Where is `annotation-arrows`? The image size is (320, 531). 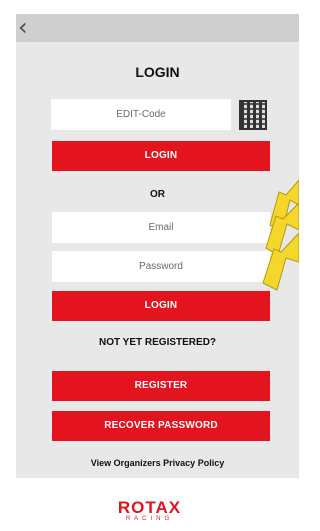 annotation-arrows is located at coordinates (280, 235).